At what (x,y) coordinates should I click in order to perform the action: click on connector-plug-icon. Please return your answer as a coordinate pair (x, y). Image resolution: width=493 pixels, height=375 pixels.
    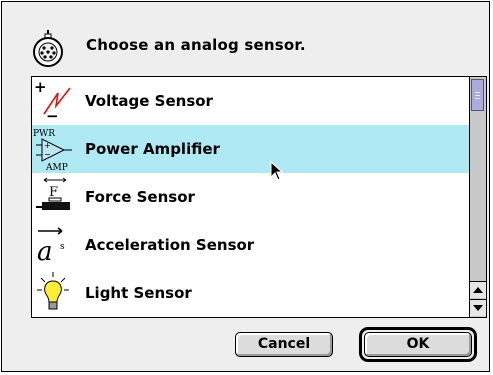
    Looking at the image, I should click on (48, 48).